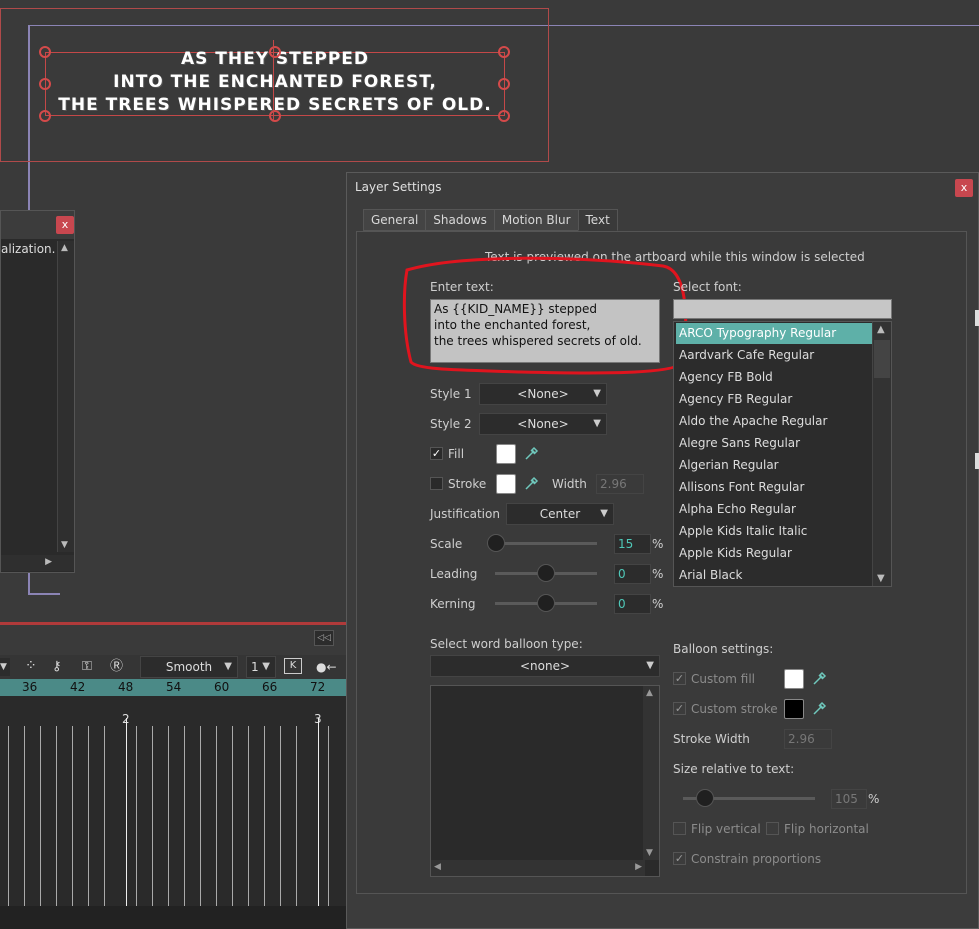 The width and height of the screenshot is (979, 929). I want to click on fill-checkbox: ✓, so click(436, 453).